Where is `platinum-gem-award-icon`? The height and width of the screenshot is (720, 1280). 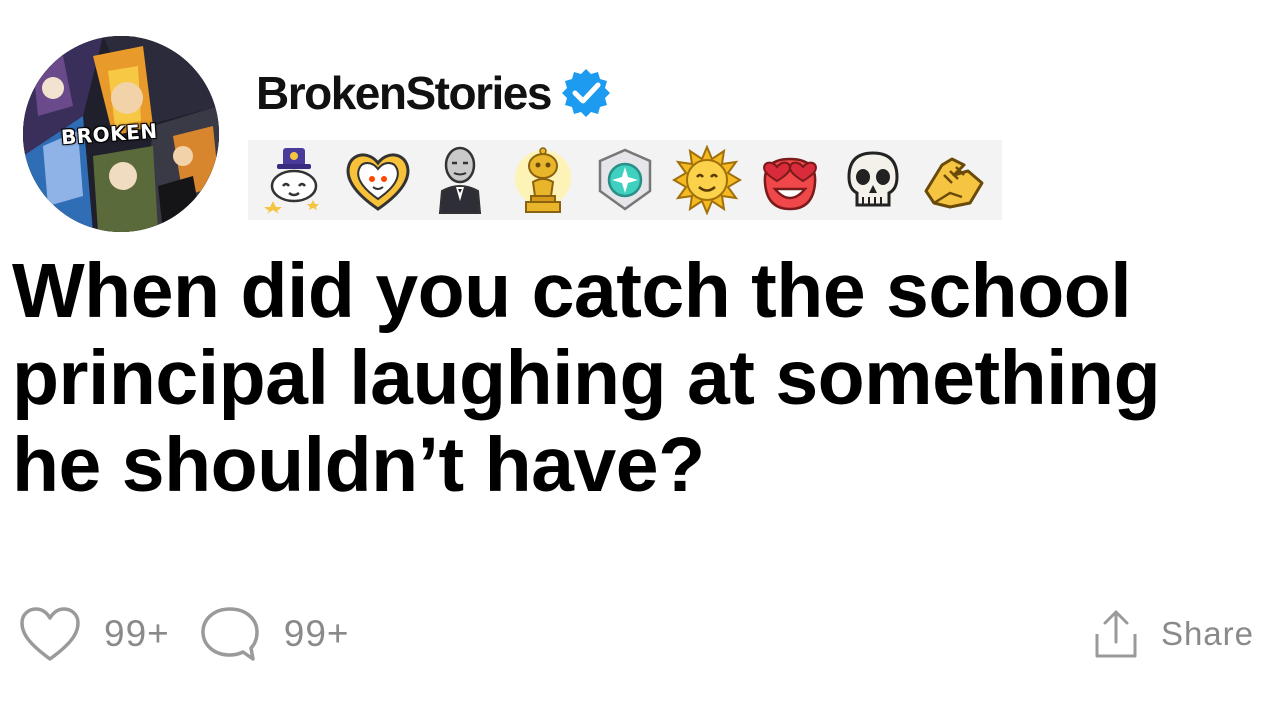 platinum-gem-award-icon is located at coordinates (625, 180).